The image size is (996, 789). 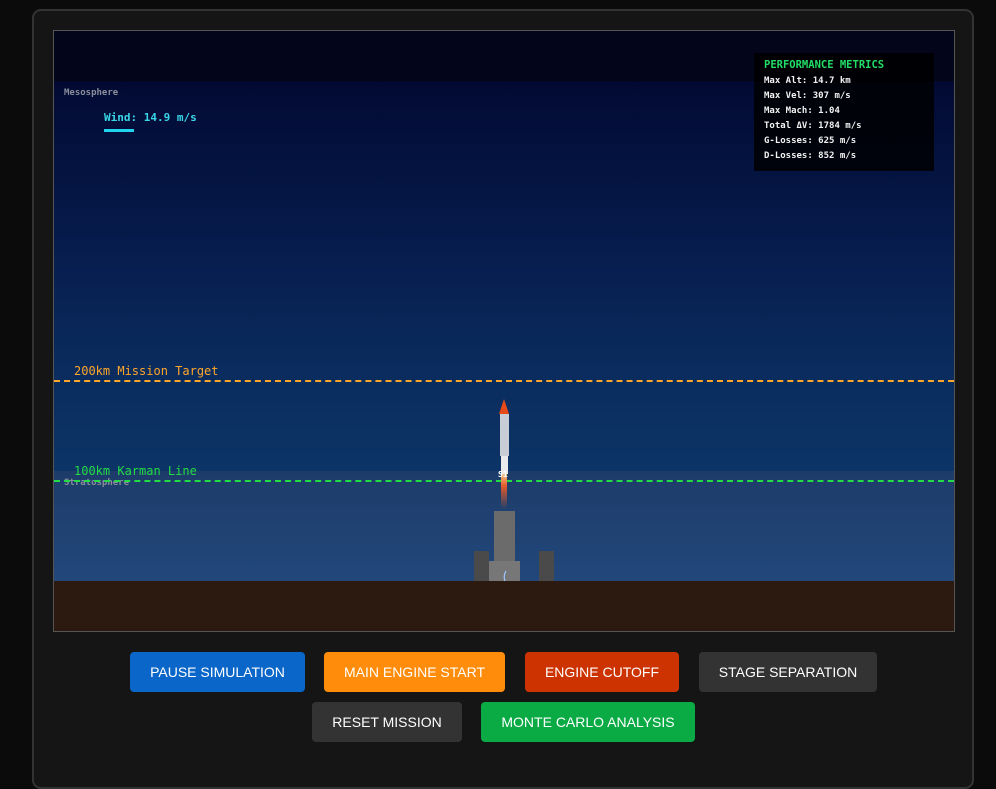 What do you see at coordinates (802, 111) in the screenshot?
I see `metric-max-mach: Max Mach: 1.04` at bounding box center [802, 111].